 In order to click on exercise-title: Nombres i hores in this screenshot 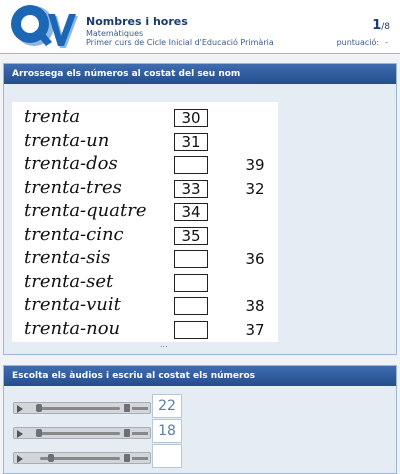, I will do `click(137, 21)`.